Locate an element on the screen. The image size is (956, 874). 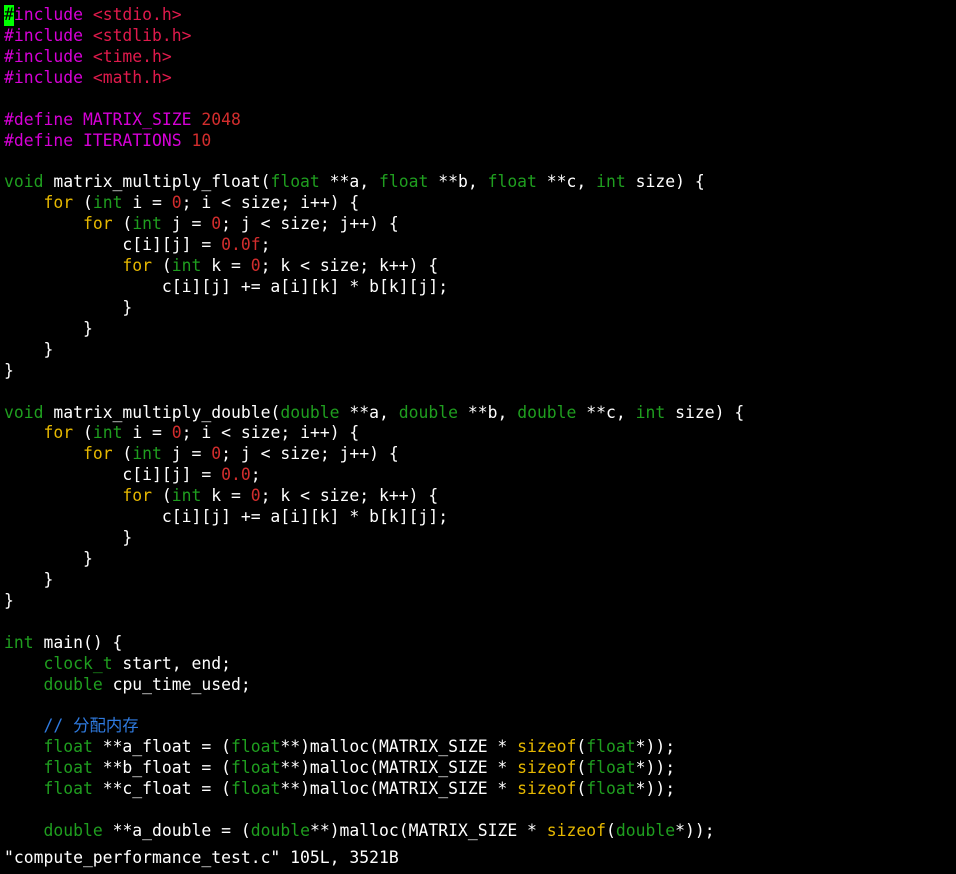
code-line: #include <time.h> is located at coordinates (374, 57).